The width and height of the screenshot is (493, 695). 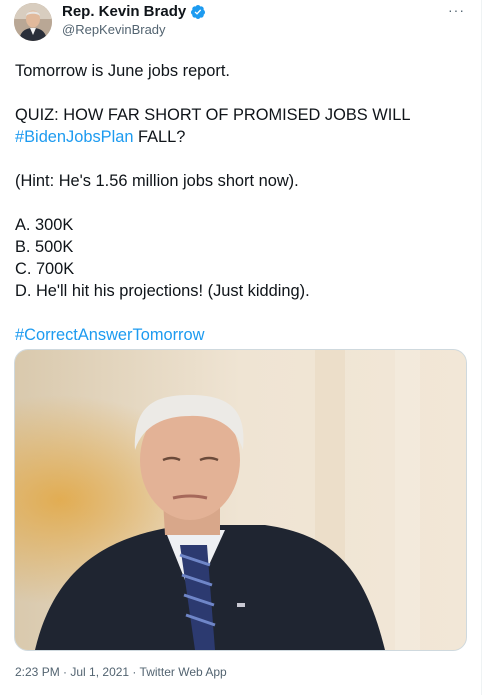 I want to click on author-display-name: Rep. Kevin Brady, so click(x=124, y=11).